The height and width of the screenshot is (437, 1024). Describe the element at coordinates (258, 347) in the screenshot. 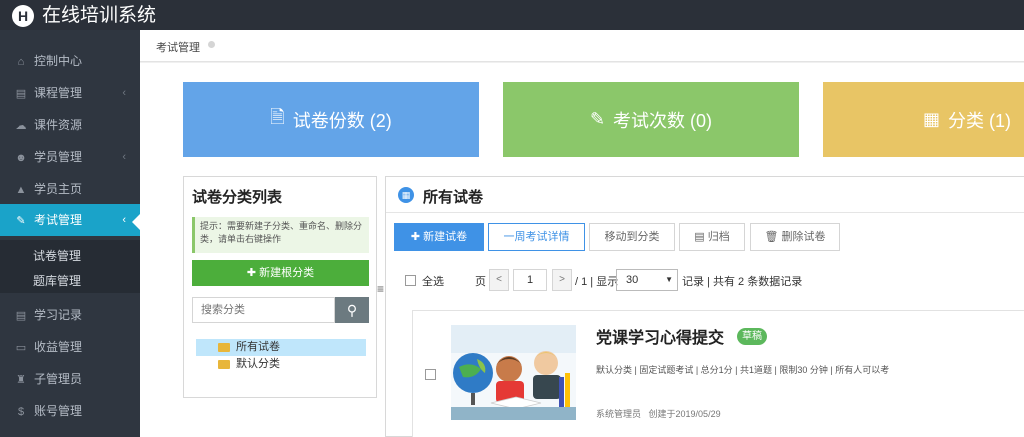

I see `tree-item-label: 所有试卷` at that location.